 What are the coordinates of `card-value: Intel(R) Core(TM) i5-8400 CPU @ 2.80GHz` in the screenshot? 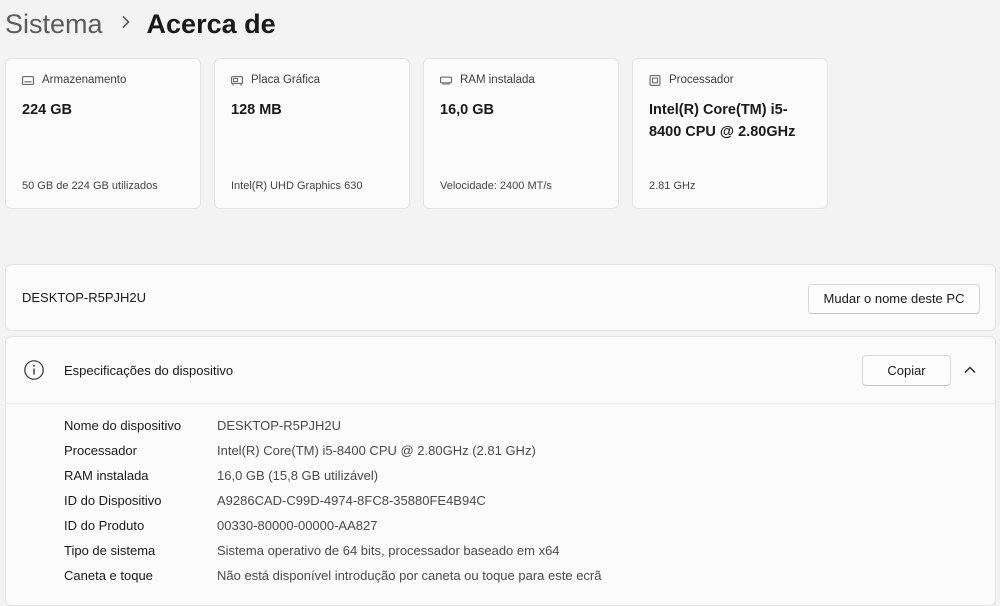 It's located at (722, 121).